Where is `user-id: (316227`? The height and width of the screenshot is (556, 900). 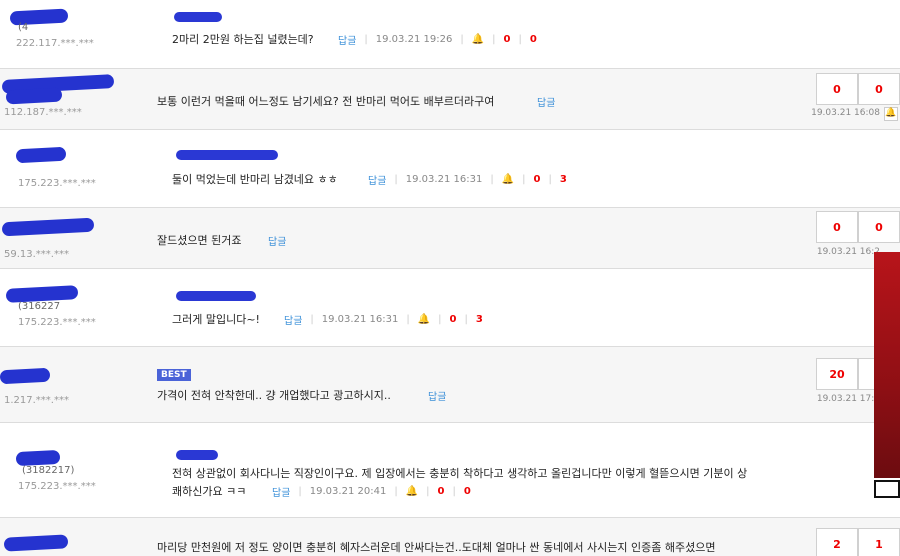
user-id: (316227 is located at coordinates (39, 306).